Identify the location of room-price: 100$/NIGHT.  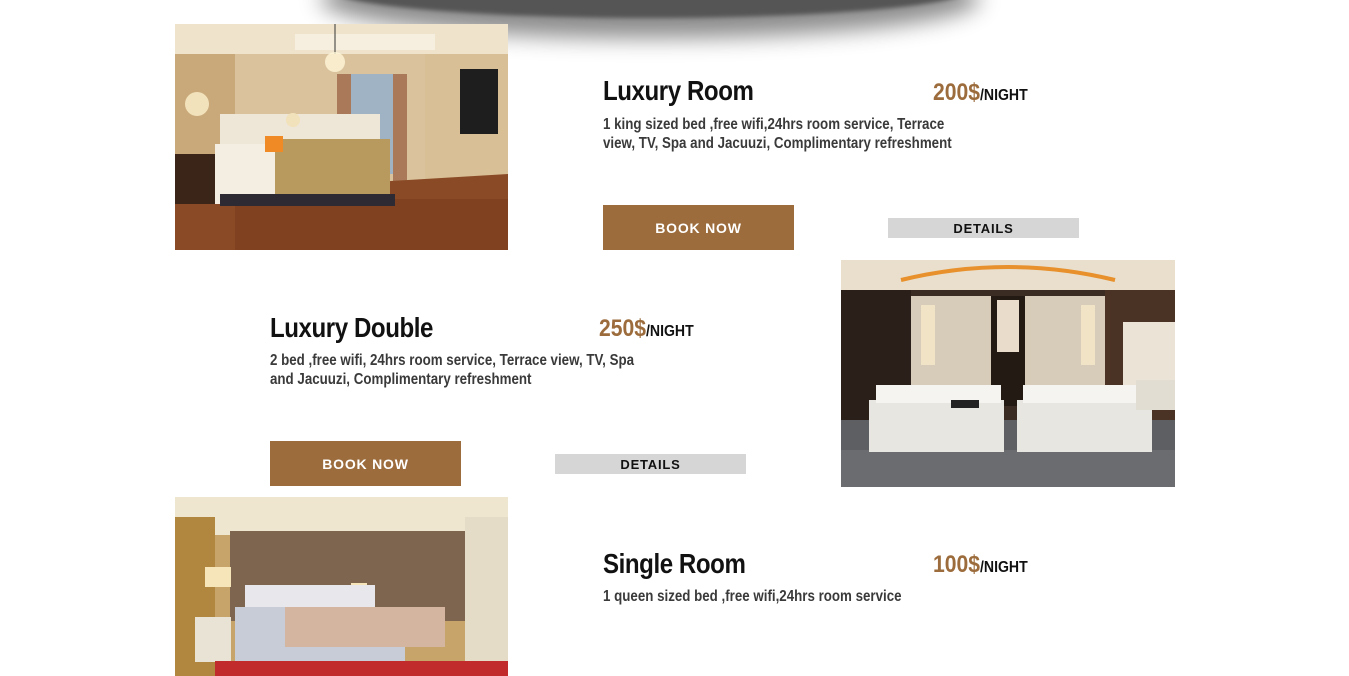
(980, 565).